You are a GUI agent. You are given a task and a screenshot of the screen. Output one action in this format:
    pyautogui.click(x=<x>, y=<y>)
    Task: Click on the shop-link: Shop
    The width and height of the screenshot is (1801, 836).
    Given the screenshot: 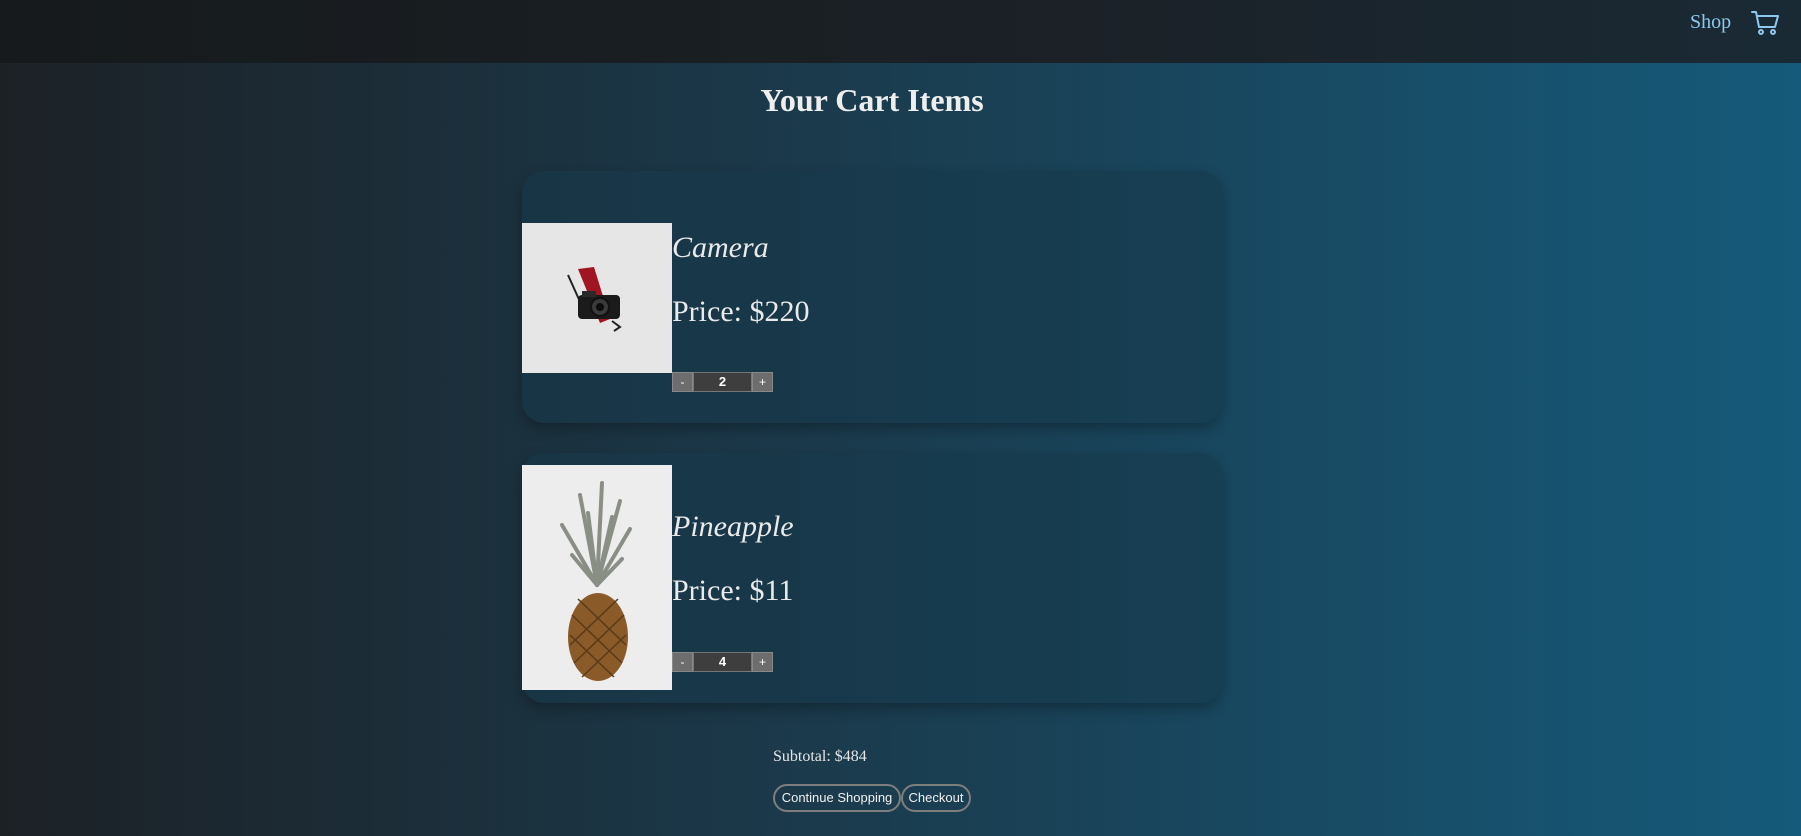 What is the action you would take?
    pyautogui.click(x=1710, y=22)
    